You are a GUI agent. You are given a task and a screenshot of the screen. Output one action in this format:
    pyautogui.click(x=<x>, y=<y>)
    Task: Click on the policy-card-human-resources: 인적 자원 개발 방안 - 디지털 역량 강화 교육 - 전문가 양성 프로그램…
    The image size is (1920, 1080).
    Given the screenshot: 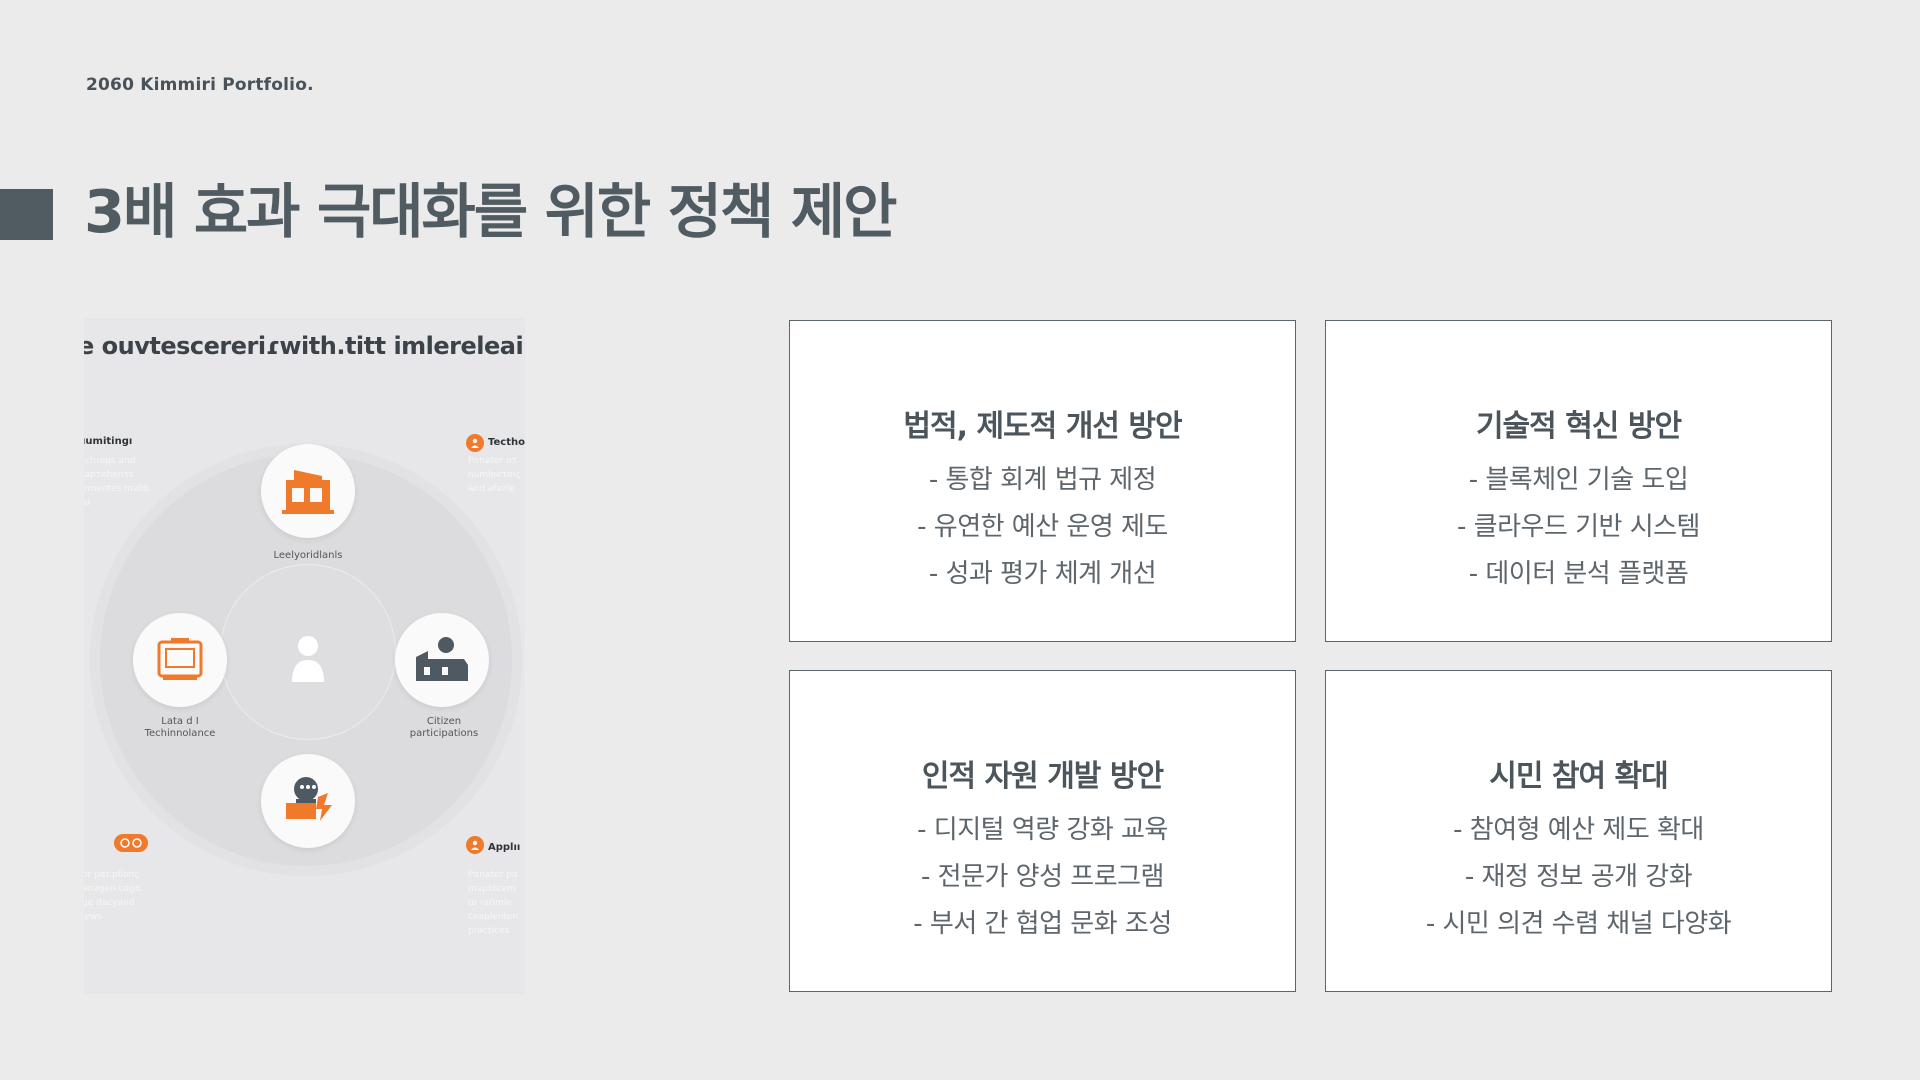 What is the action you would take?
    pyautogui.click(x=1042, y=831)
    